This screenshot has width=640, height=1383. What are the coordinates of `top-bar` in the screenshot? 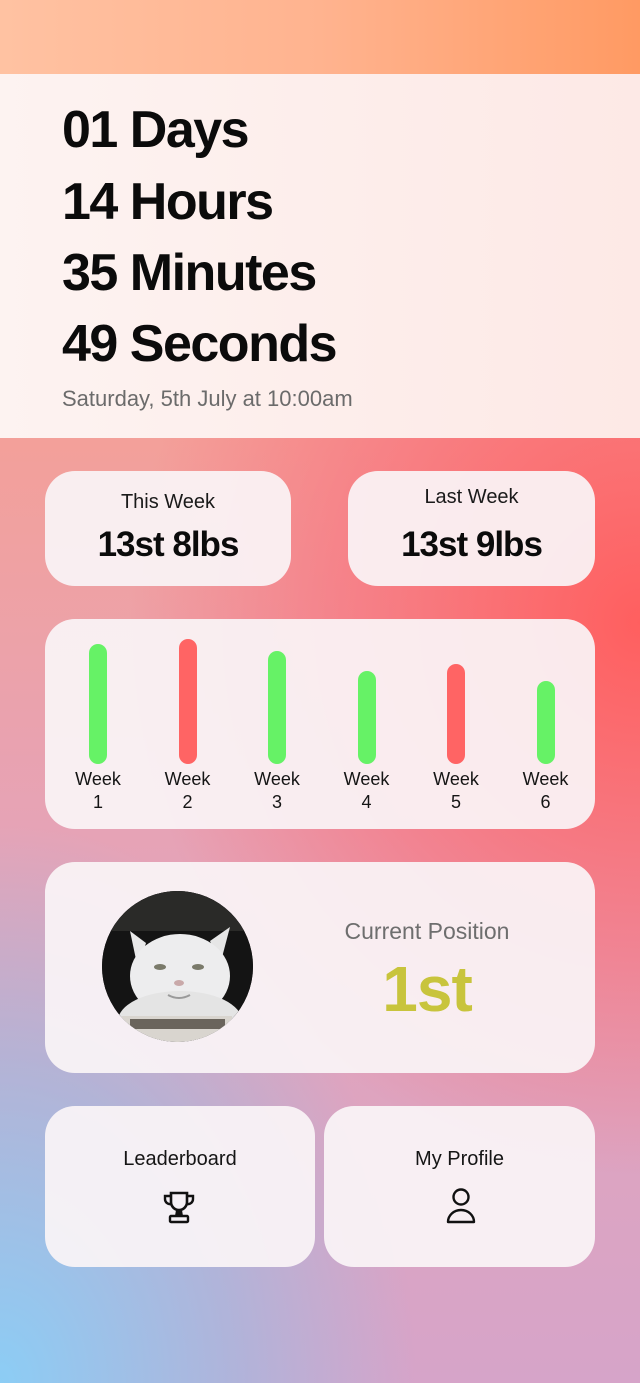 It's located at (320, 37).